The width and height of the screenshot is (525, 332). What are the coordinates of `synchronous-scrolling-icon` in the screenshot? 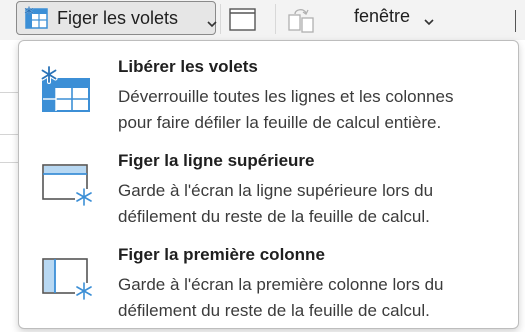 It's located at (302, 22).